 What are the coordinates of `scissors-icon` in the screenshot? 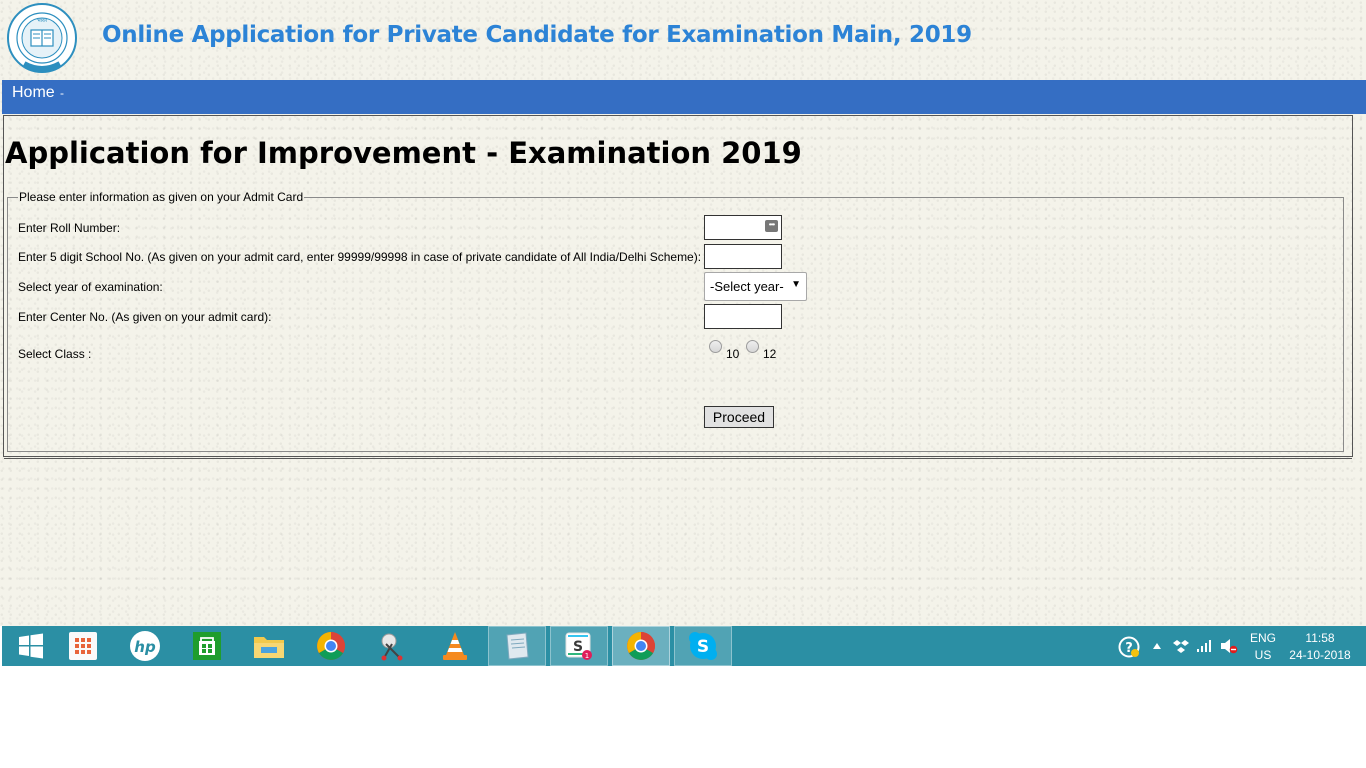 It's located at (392, 647).